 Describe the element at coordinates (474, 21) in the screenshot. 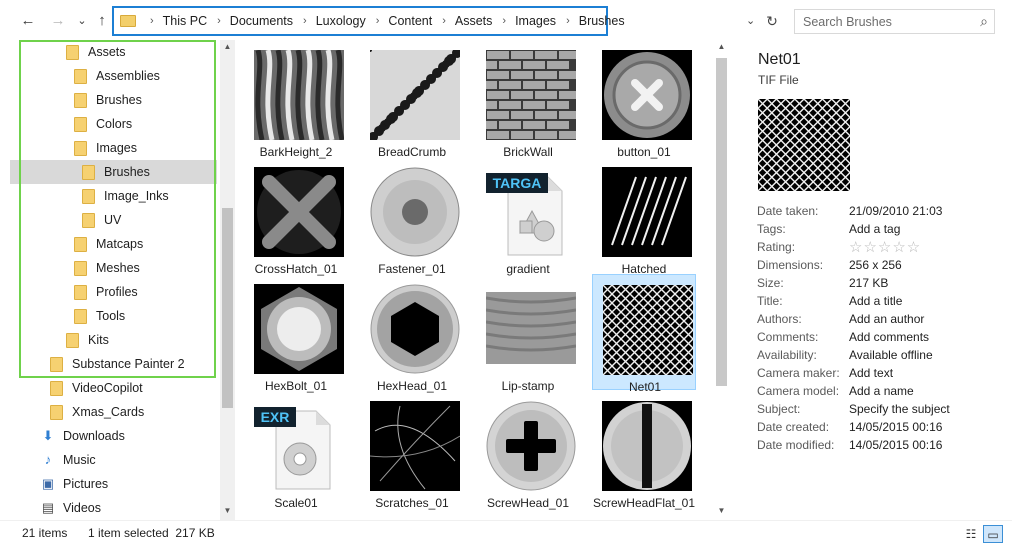

I see `breadcrumb-item: Assets` at that location.